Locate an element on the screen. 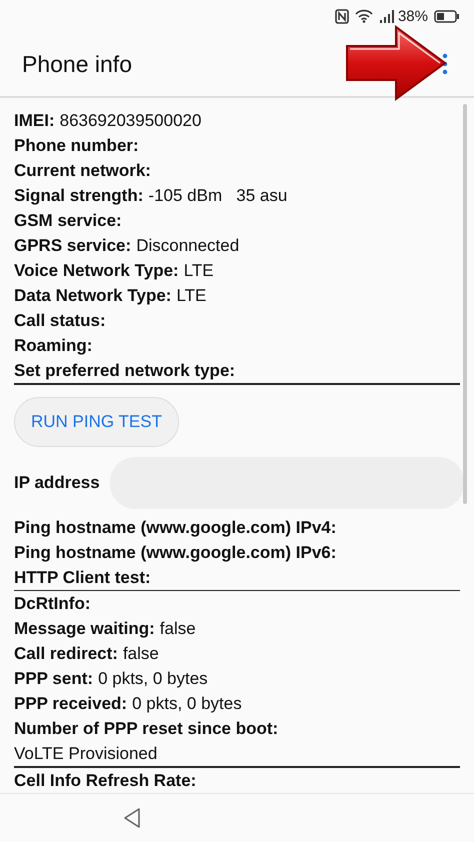 This screenshot has width=474, height=842. back-icon is located at coordinates (132, 818).